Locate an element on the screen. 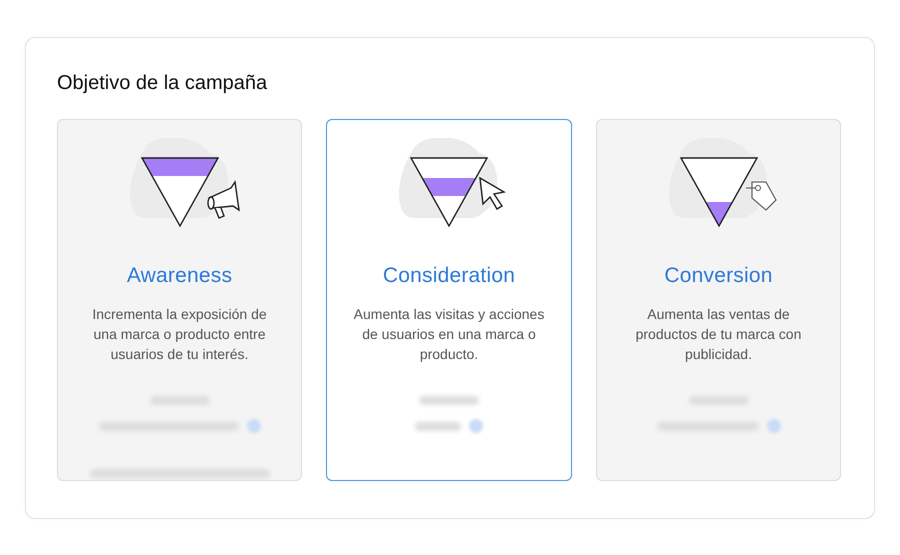 This screenshot has height=555, width=900. panel-title: Objetivo de la campaña is located at coordinates (162, 83).